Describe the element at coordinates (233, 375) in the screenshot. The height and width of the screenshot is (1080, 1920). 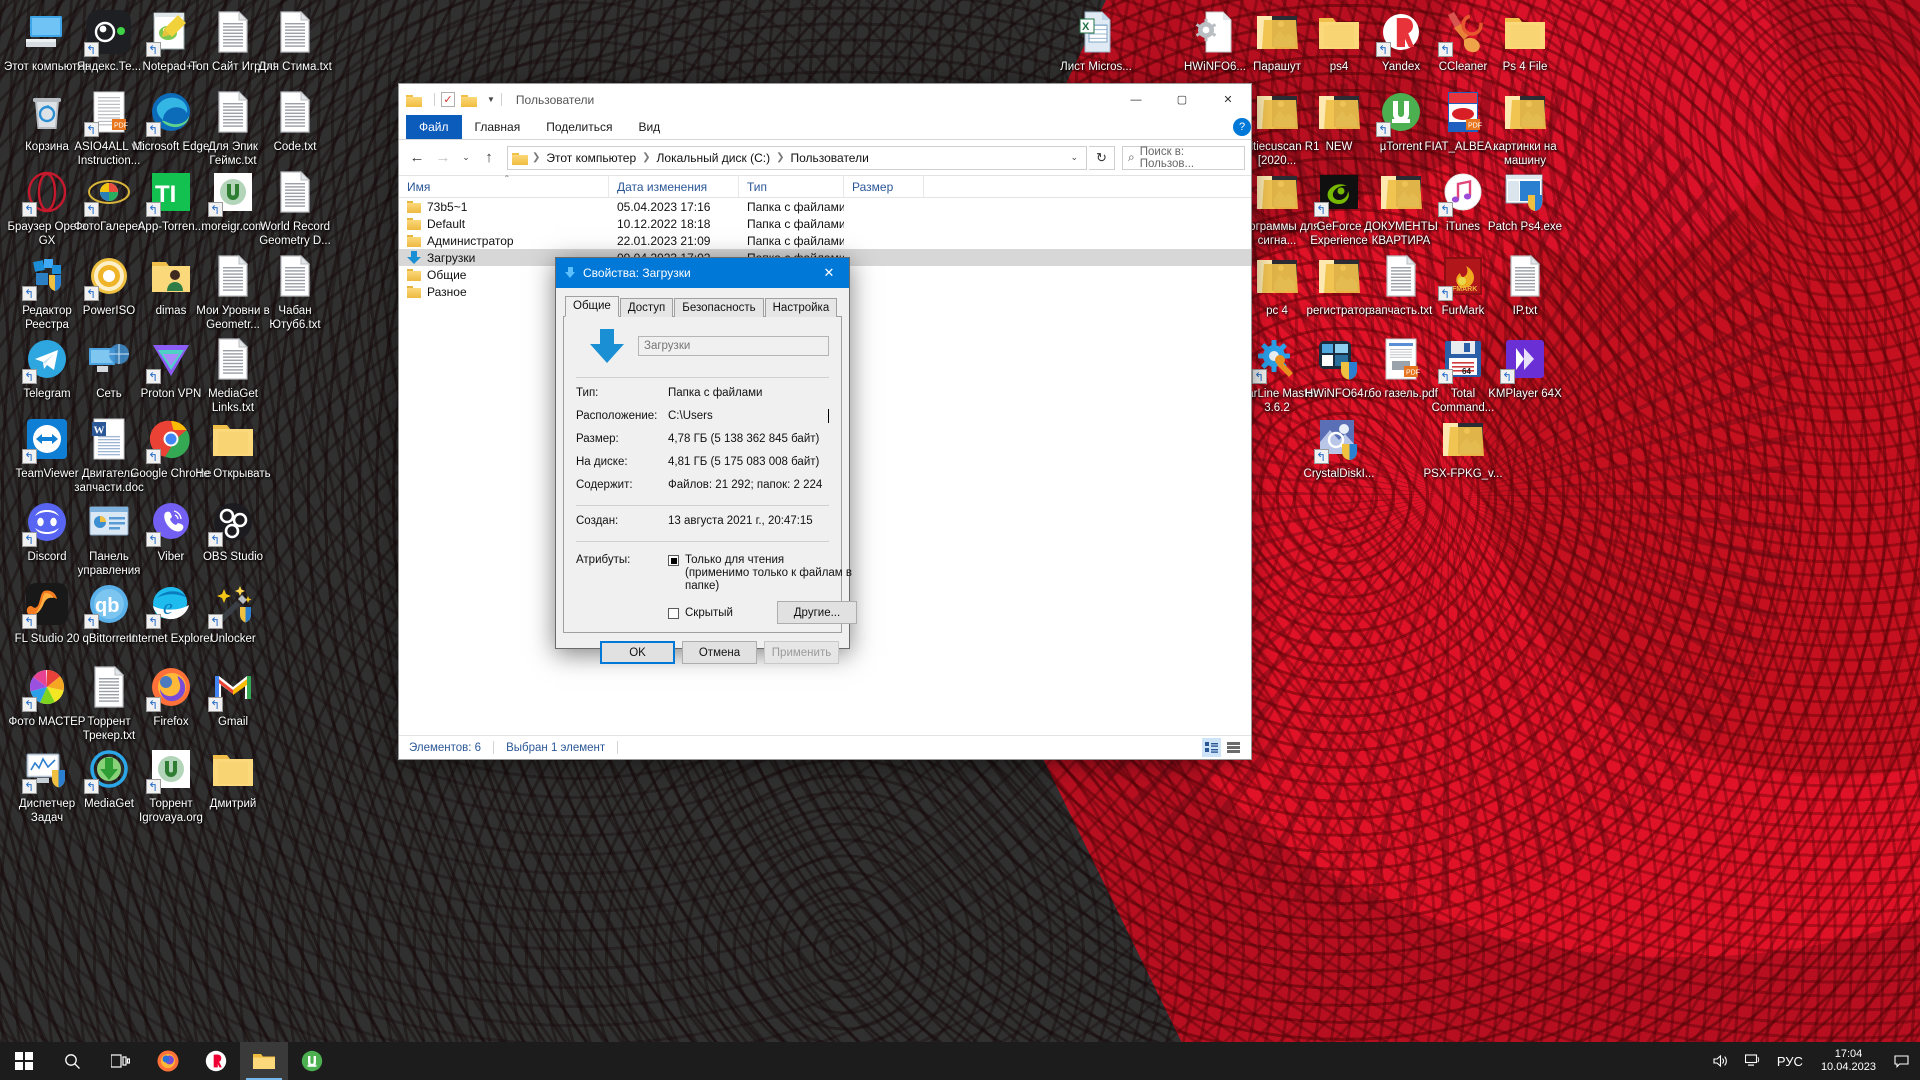
I see `desktop-icon-left-23: MediaGet Links.txt` at that location.